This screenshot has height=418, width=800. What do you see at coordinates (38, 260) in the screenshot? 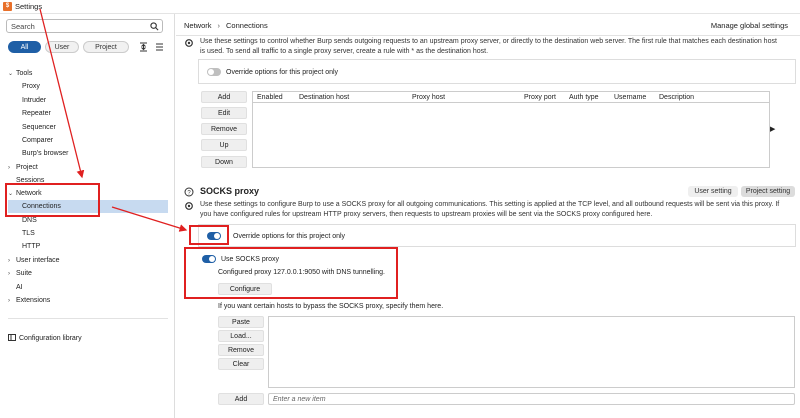
I see `tree-label: User interface` at bounding box center [38, 260].